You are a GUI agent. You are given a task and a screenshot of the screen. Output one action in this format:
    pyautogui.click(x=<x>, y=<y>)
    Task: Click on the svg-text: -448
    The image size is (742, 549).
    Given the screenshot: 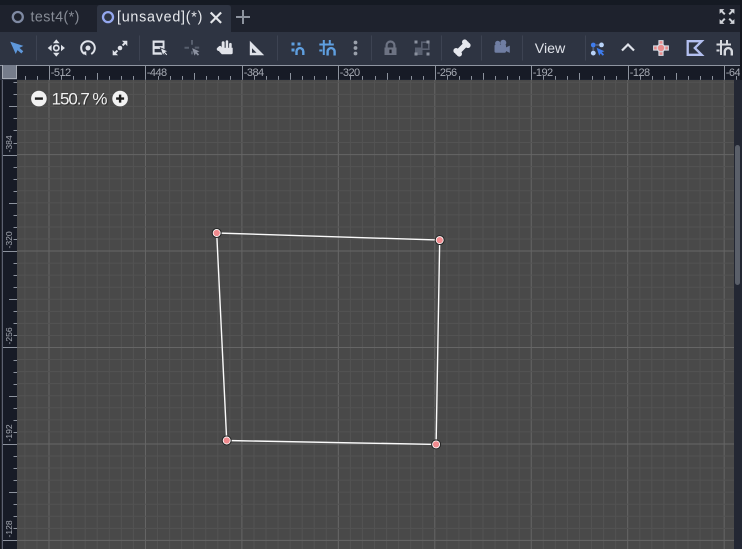 What is the action you would take?
    pyautogui.click(x=157, y=73)
    